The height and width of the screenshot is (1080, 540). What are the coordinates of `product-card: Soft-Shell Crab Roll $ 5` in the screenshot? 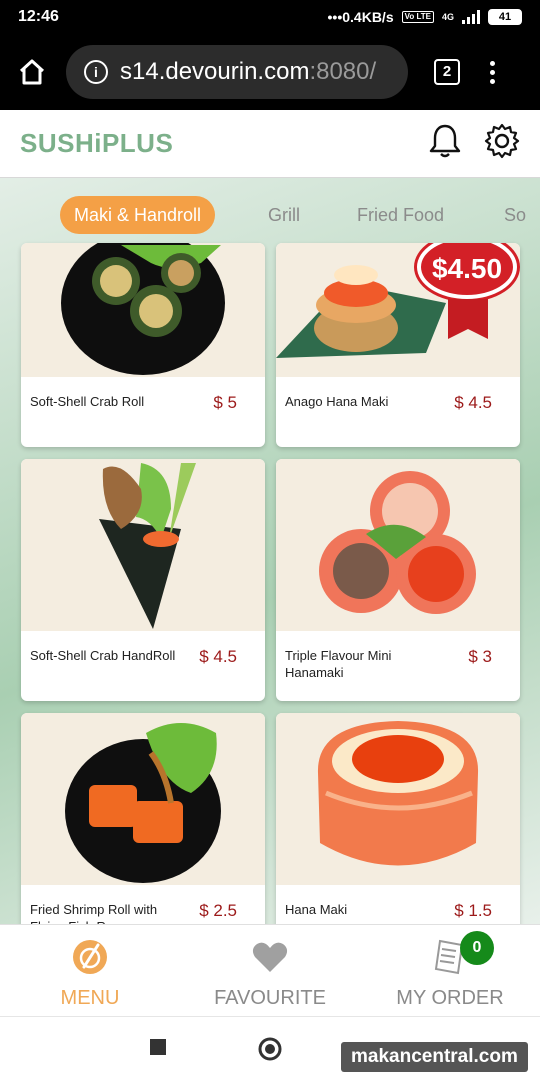 It's located at (143, 345).